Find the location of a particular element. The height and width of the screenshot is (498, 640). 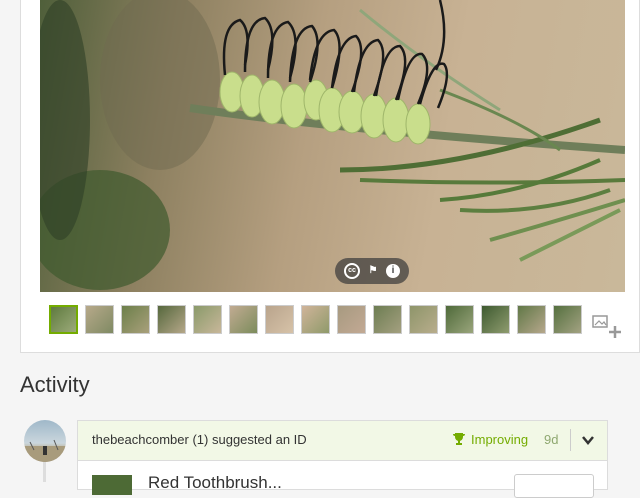

activity-user-line: thebeachcomber (1) suggested an ID is located at coordinates (199, 439).